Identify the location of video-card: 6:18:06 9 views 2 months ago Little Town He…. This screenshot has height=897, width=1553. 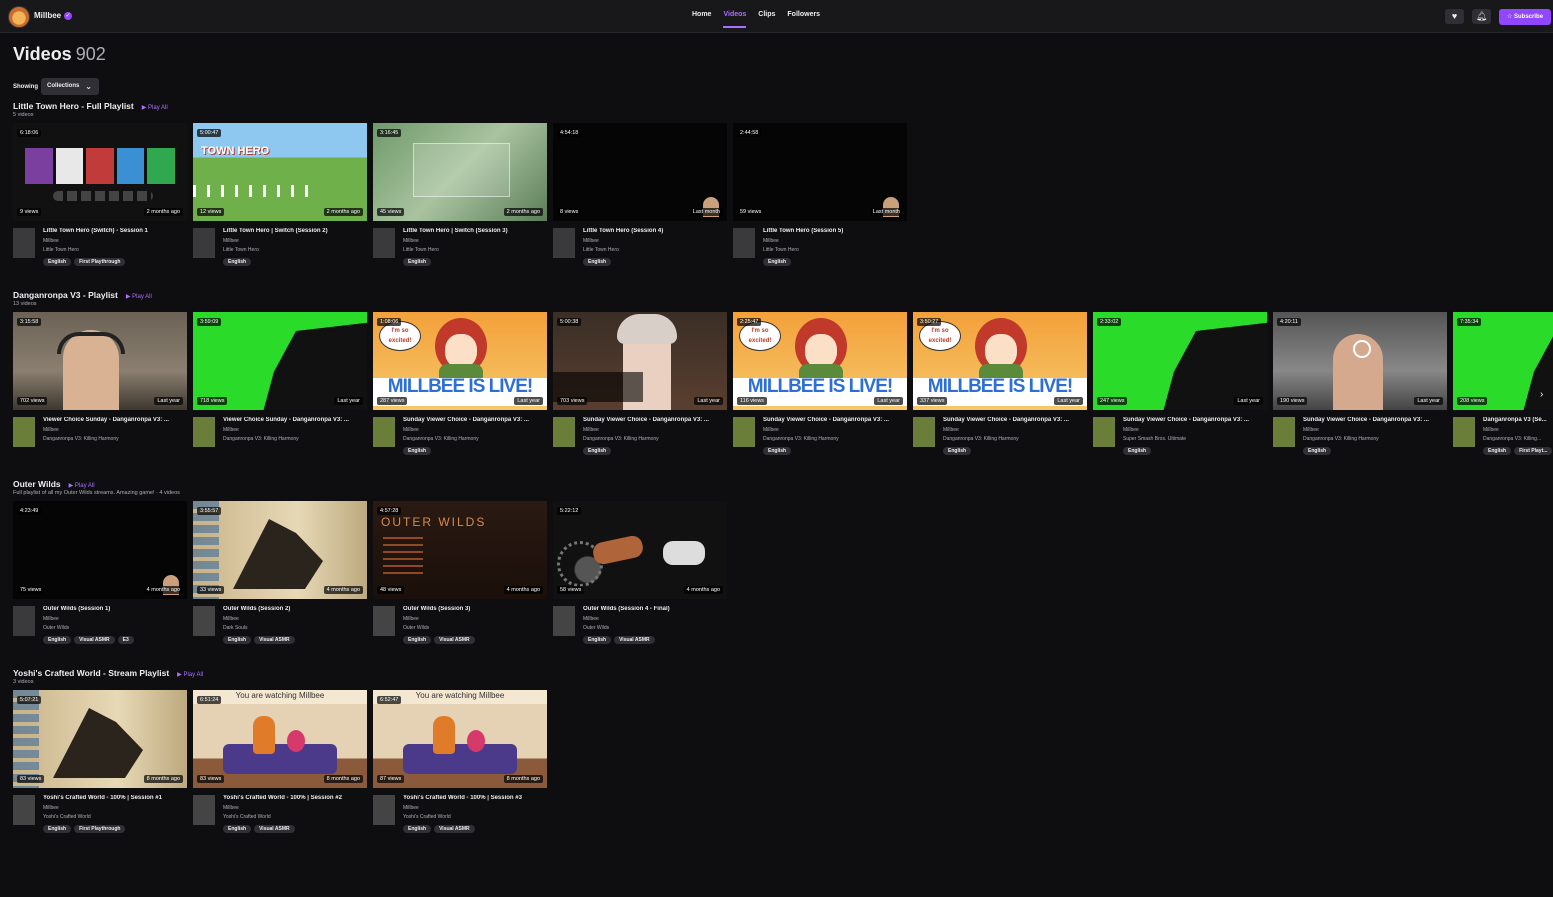
(100, 194).